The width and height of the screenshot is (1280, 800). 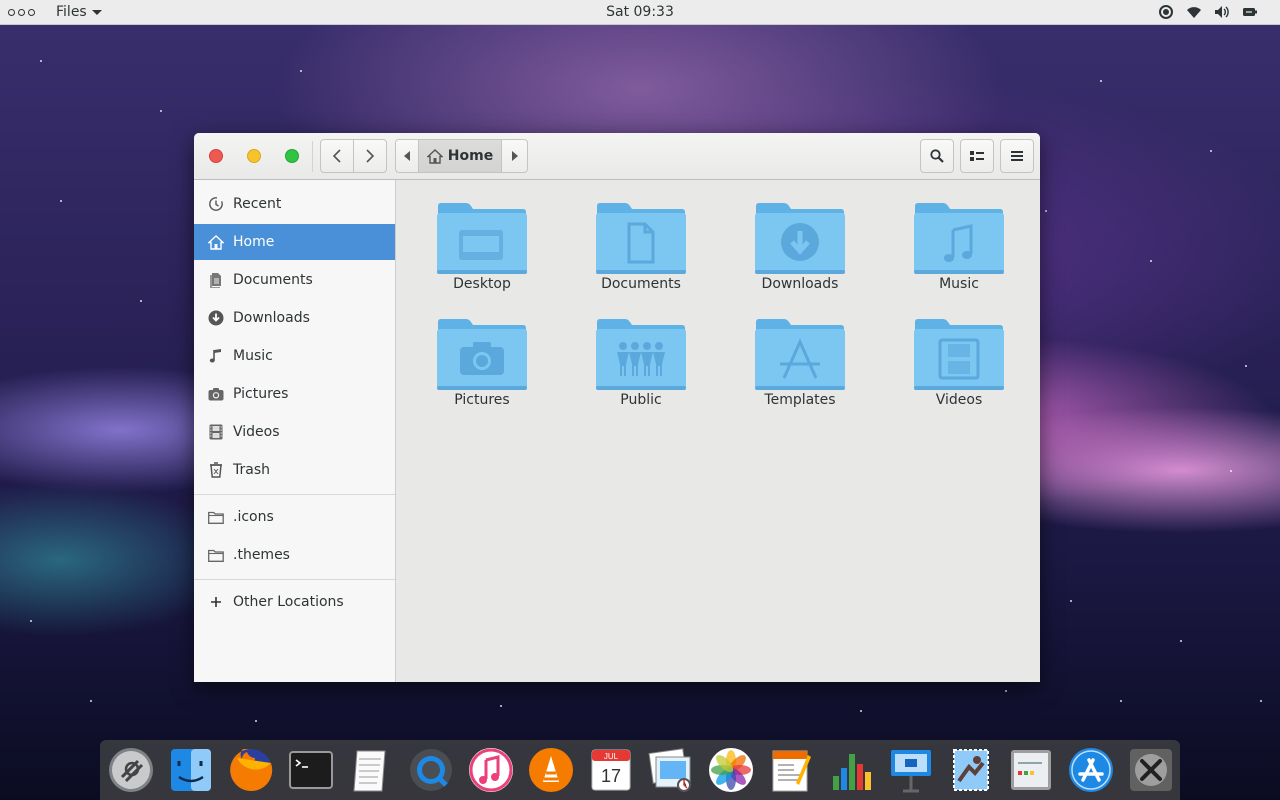 What do you see at coordinates (294, 394) in the screenshot?
I see `sidebar-item-pictures: Pictures` at bounding box center [294, 394].